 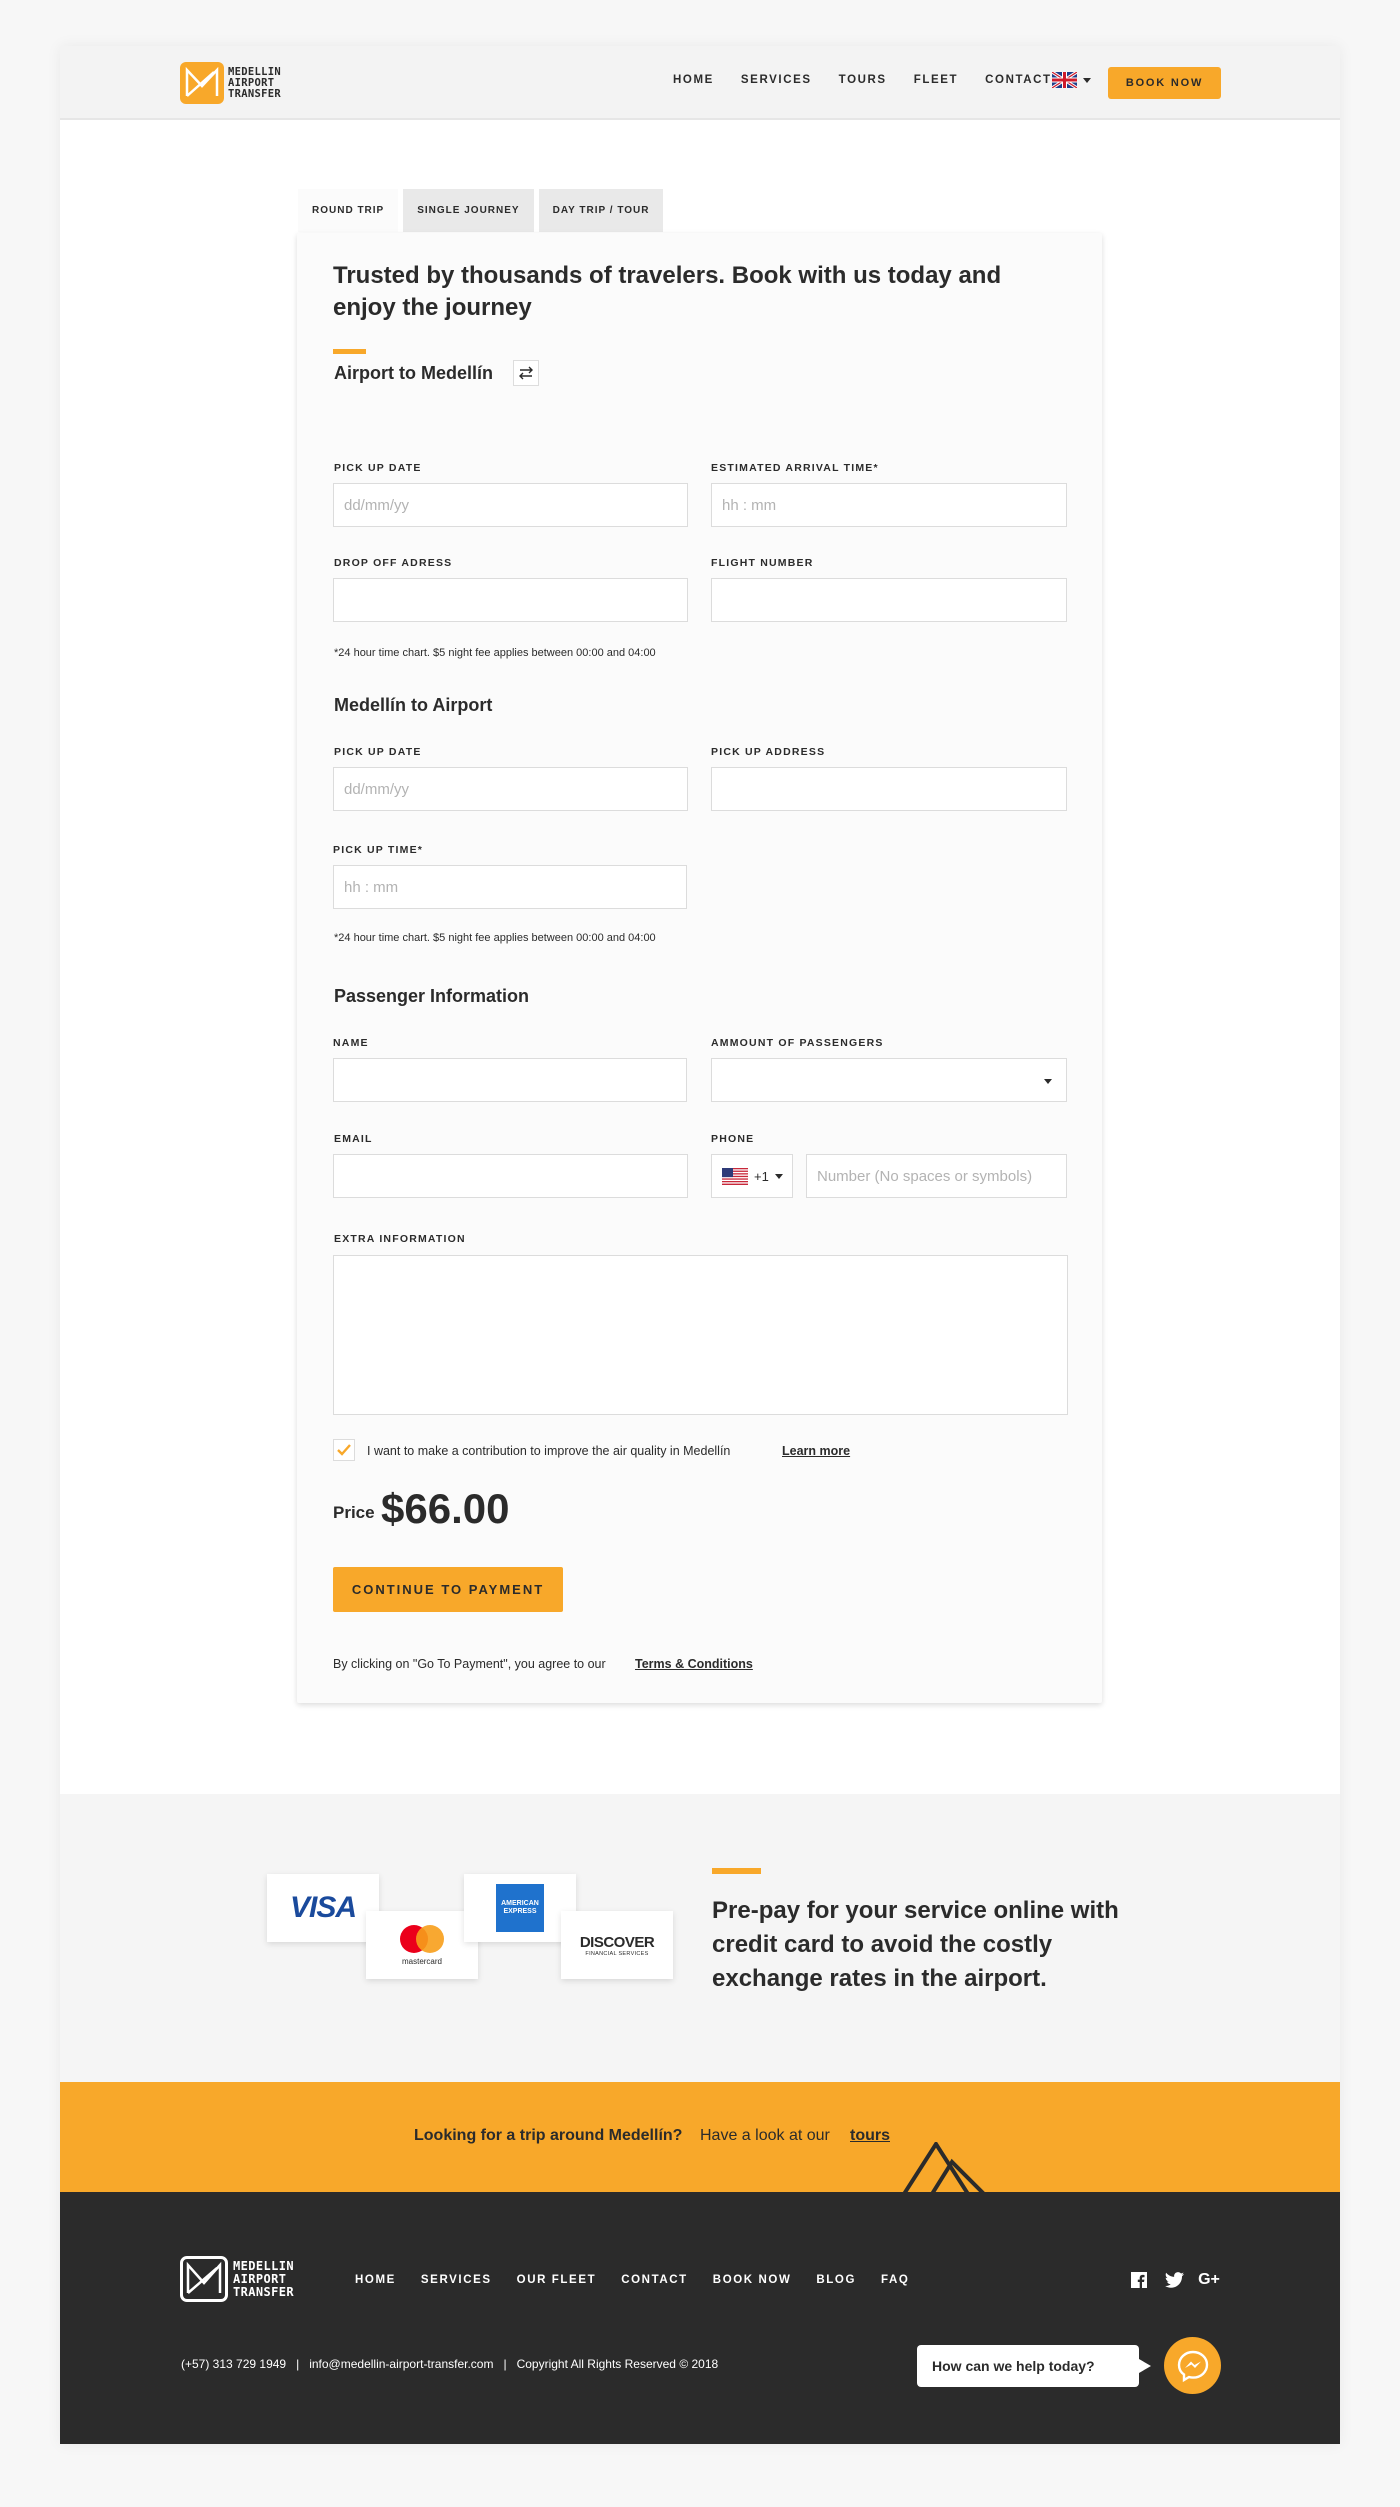 I want to click on nav-tours: TOURS, so click(x=863, y=80).